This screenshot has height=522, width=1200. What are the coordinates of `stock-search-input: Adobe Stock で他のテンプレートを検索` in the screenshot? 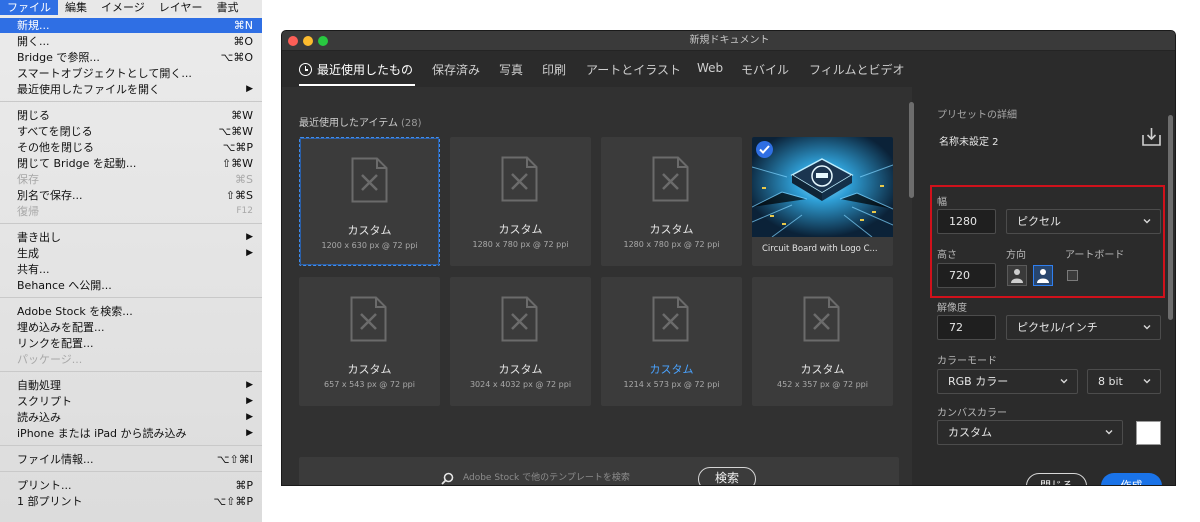 It's located at (574, 477).